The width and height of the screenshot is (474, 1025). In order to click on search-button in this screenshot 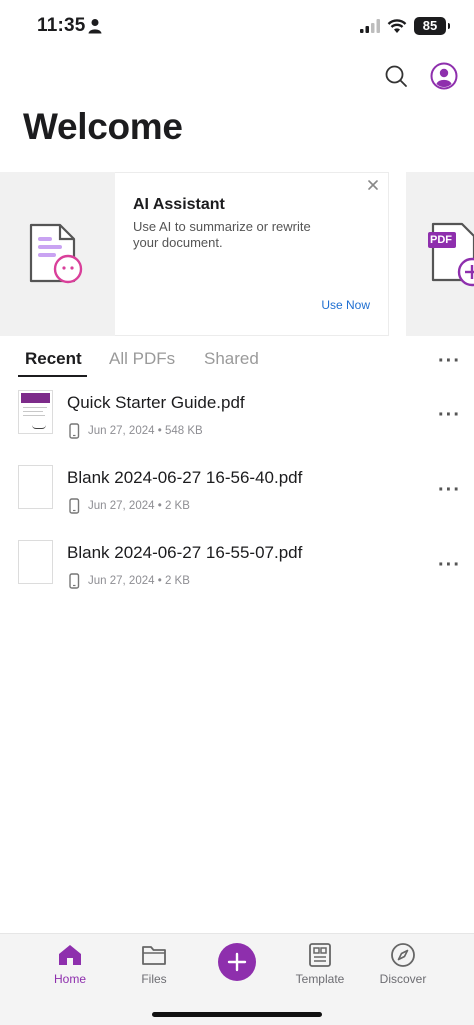, I will do `click(396, 76)`.